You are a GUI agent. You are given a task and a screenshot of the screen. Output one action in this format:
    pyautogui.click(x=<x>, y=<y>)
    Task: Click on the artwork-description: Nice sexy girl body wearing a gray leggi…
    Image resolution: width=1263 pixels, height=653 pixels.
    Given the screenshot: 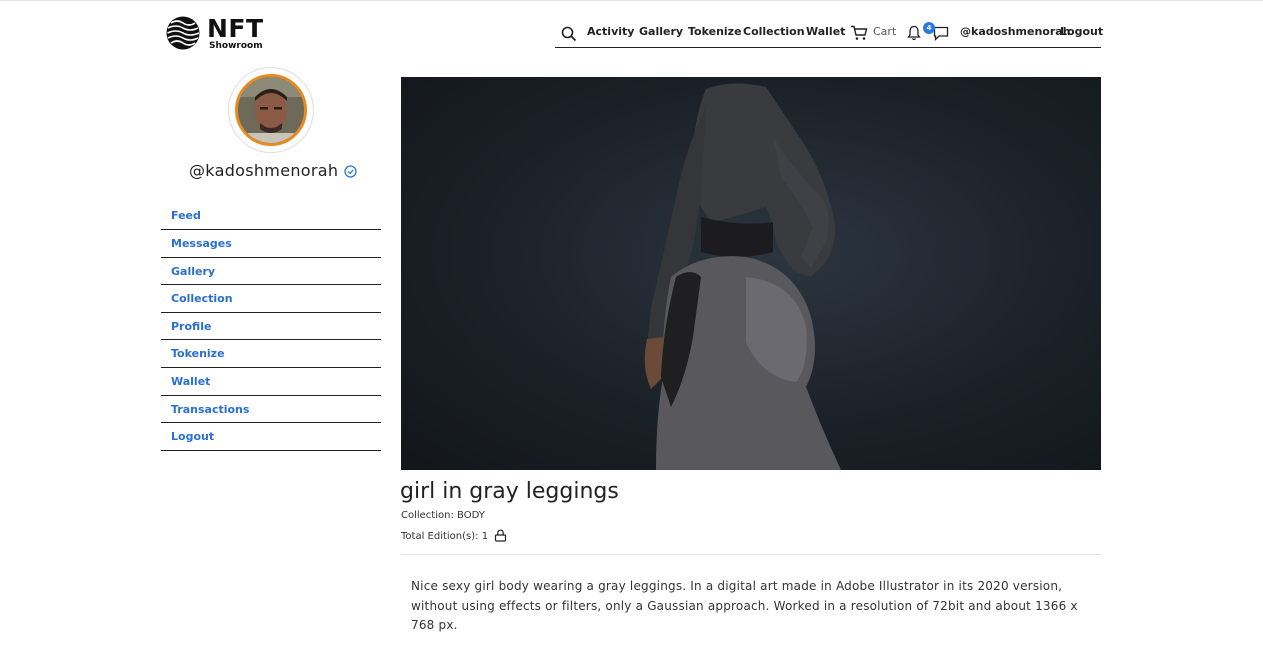 What is the action you would take?
    pyautogui.click(x=744, y=605)
    